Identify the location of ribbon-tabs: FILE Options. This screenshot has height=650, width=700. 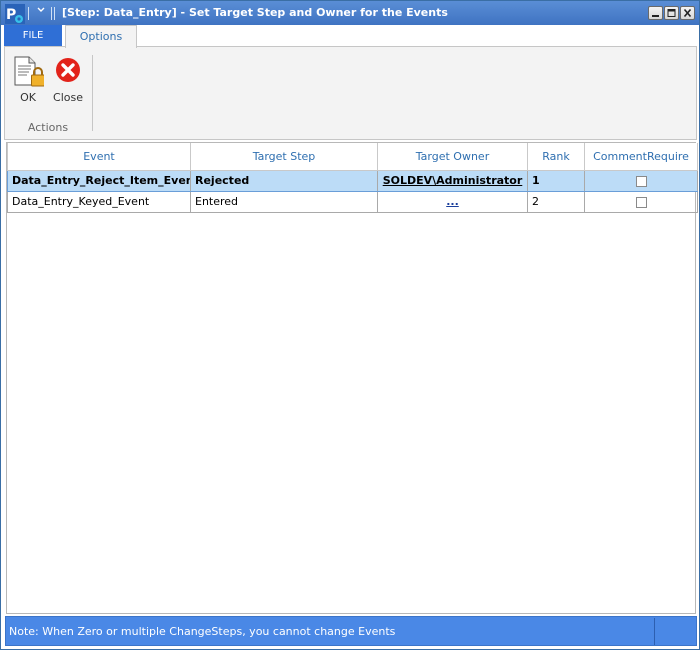
(350, 36).